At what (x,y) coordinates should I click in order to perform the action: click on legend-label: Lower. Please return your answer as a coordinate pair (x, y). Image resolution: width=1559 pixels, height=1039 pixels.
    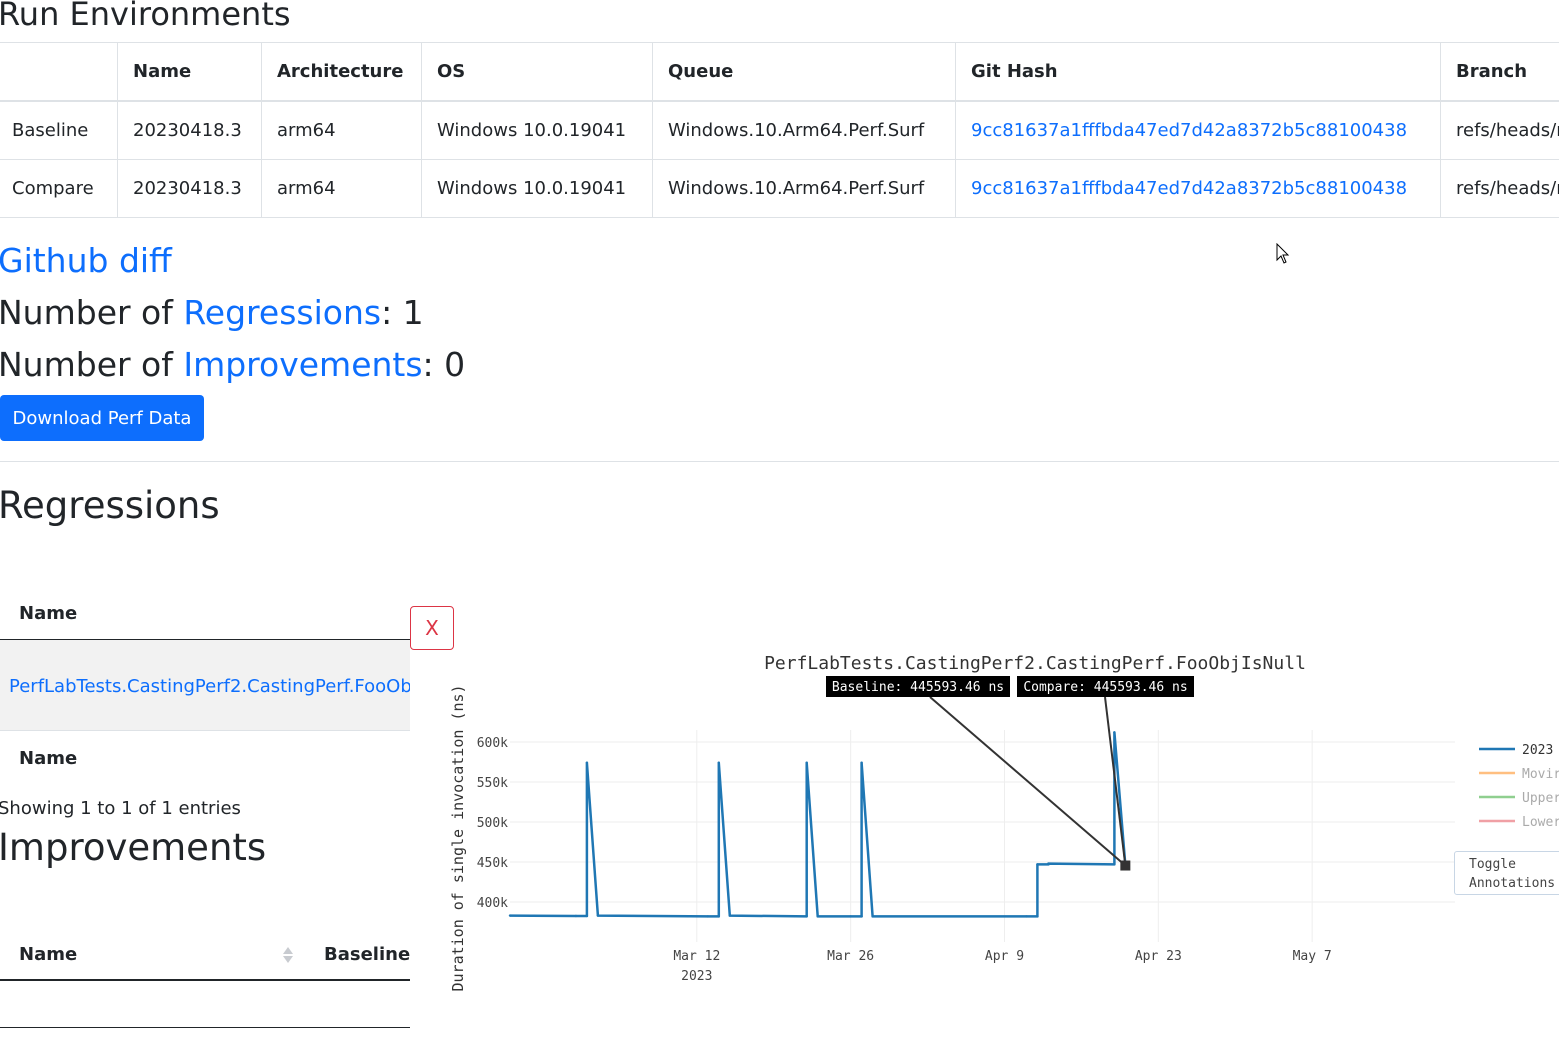
    Looking at the image, I should click on (1540, 822).